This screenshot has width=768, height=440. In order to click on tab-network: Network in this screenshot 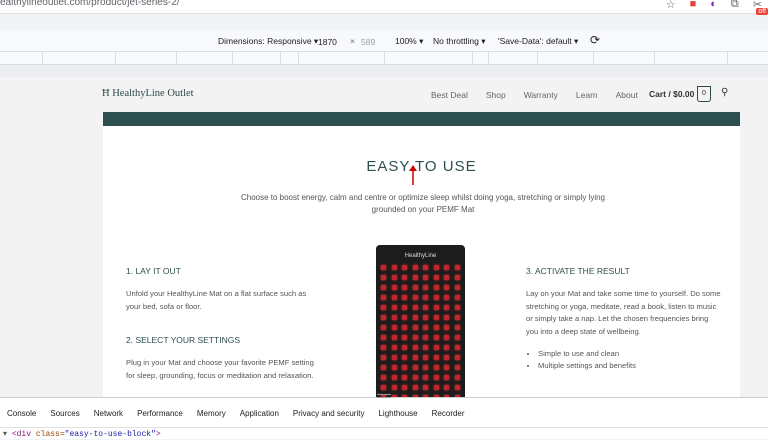, I will do `click(108, 415)`.